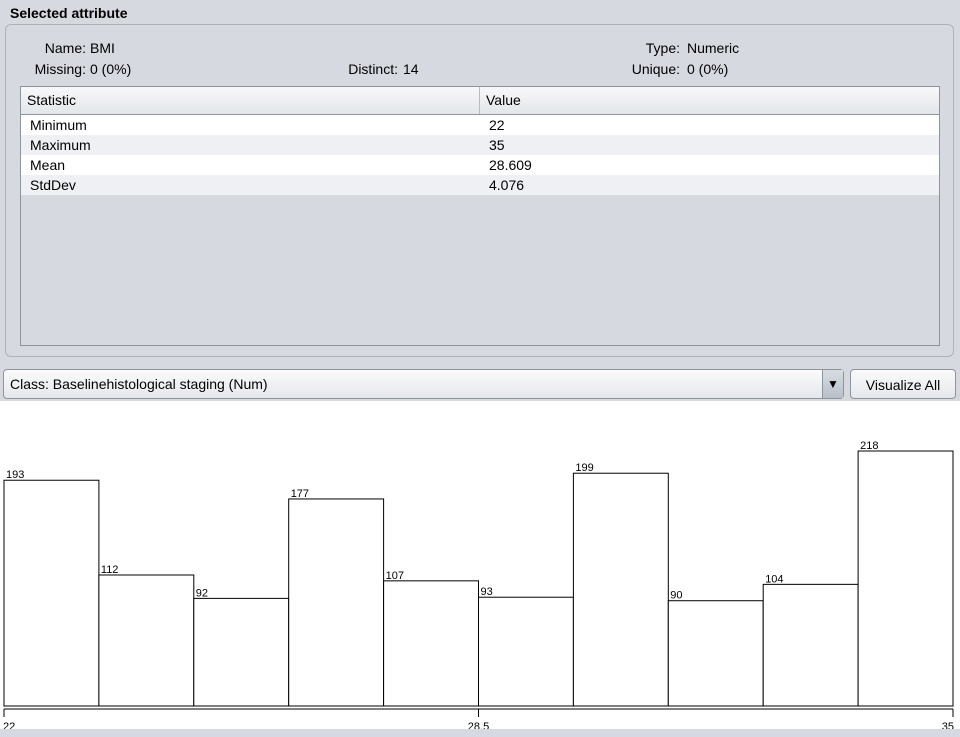  Describe the element at coordinates (250, 100) in the screenshot. I see `column-header-statistic: Statistic` at that location.